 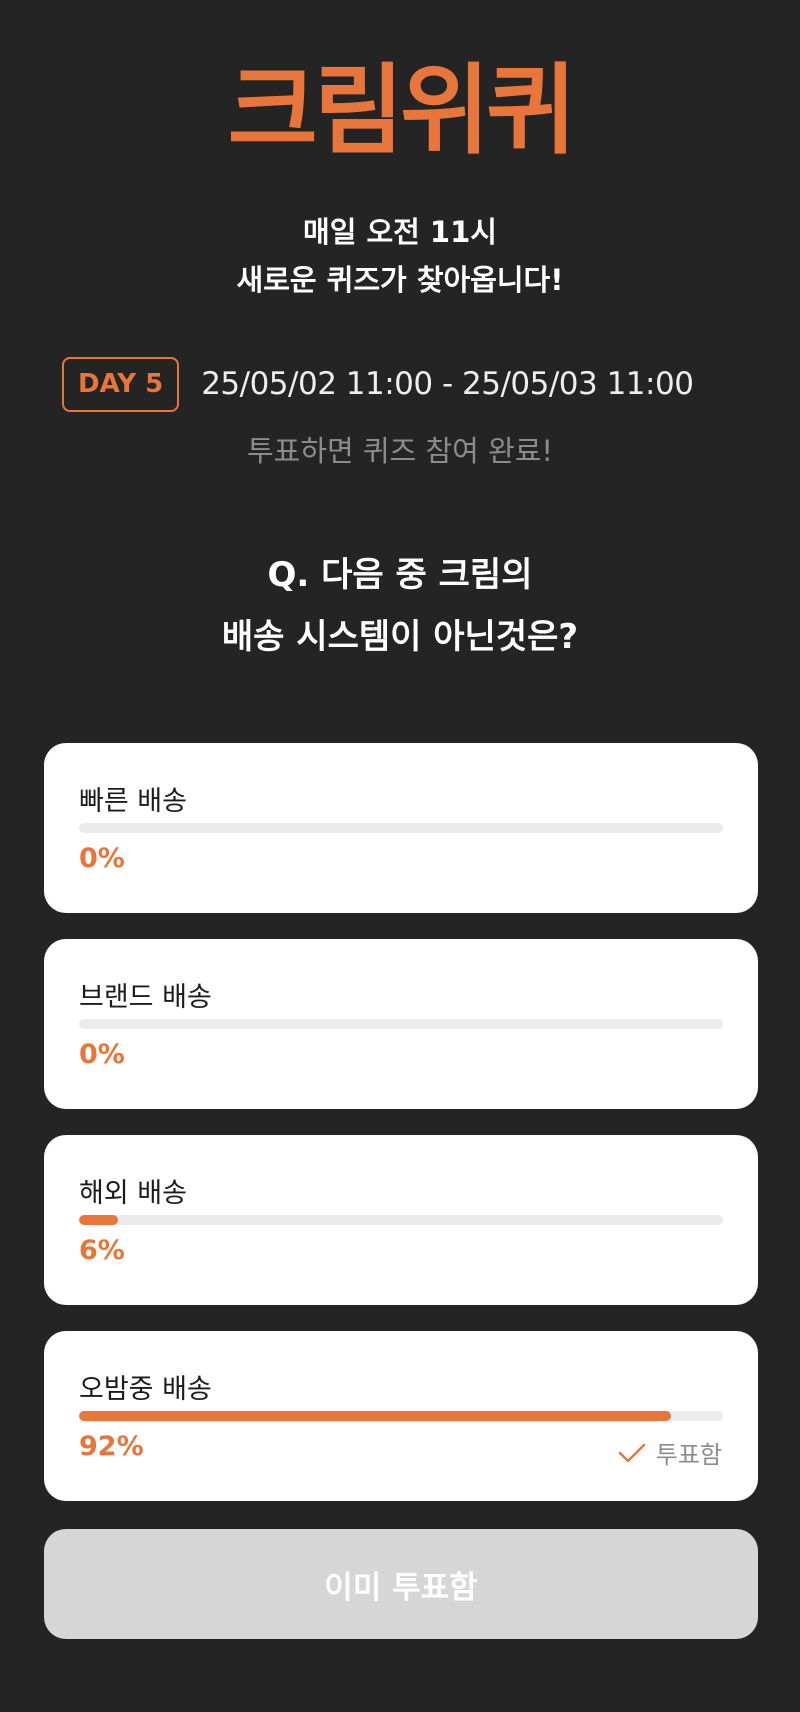 I want to click on check-icon, so click(x=631, y=1452).